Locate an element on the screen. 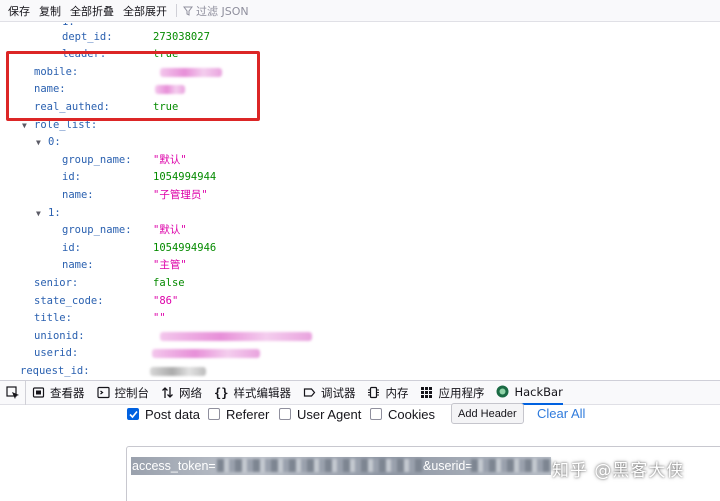 The height and width of the screenshot is (501, 720). filter-json-input: 过滤 JSON is located at coordinates (216, 11).